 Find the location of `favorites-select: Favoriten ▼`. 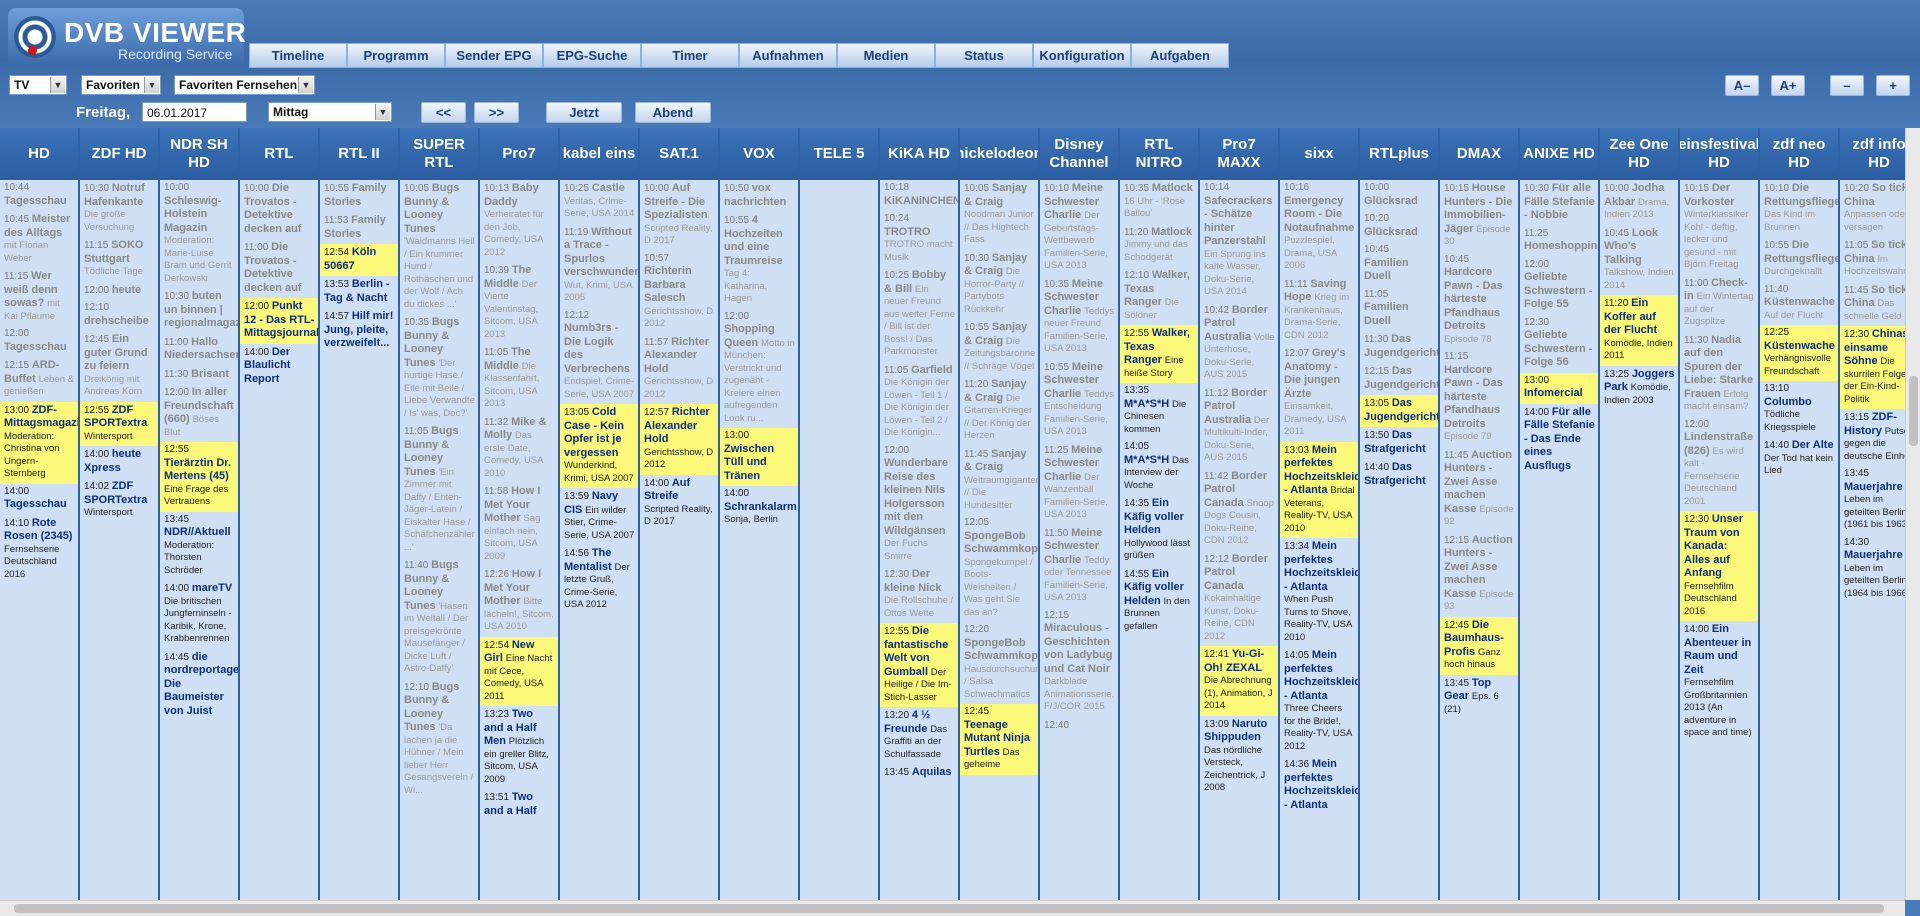

favorites-select: Favoriten ▼ is located at coordinates (121, 85).